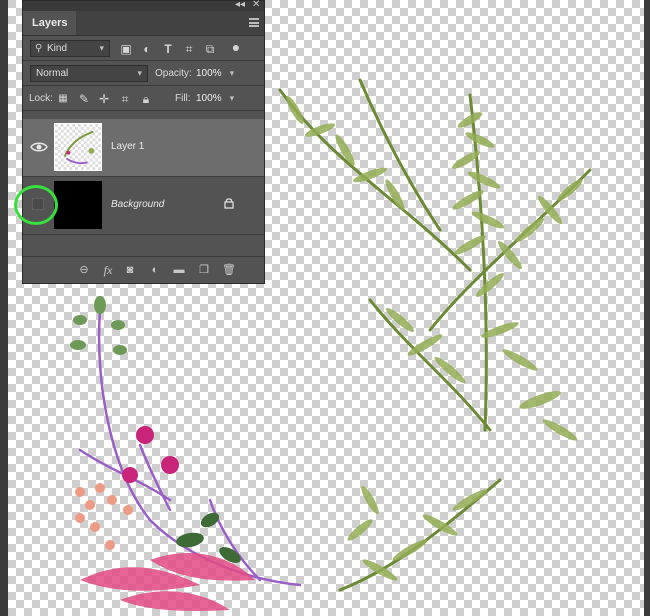 Image resolution: width=650 pixels, height=616 pixels. What do you see at coordinates (236, 47) in the screenshot?
I see `filter-toggle-icon: ●` at bounding box center [236, 47].